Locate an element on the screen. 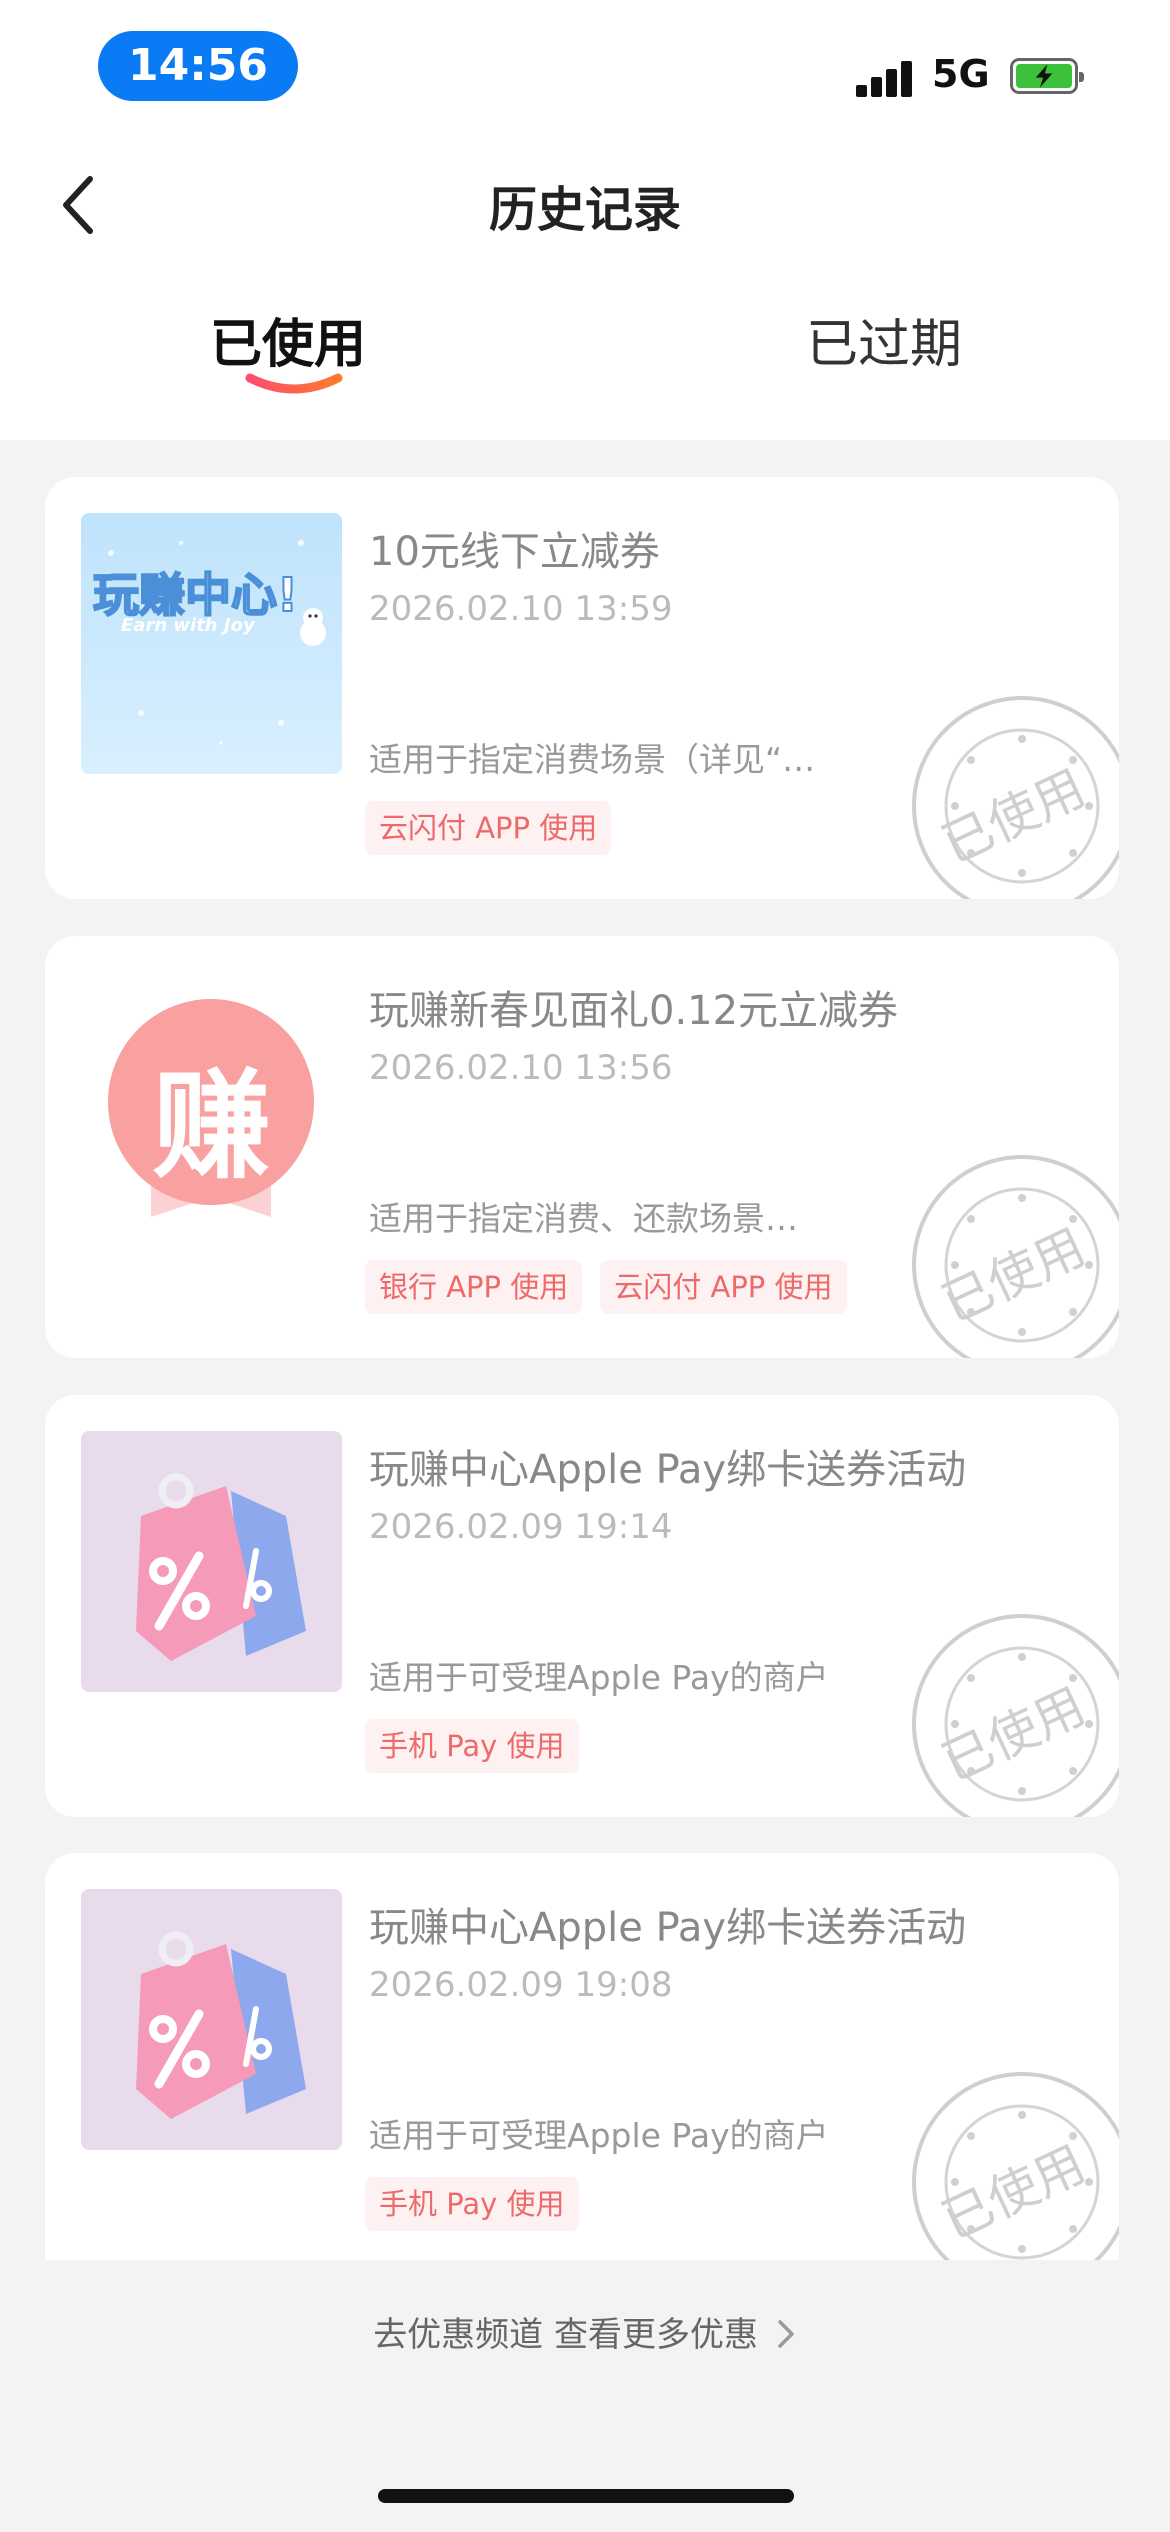  thumb-title: 赚 is located at coordinates (211, 1126).